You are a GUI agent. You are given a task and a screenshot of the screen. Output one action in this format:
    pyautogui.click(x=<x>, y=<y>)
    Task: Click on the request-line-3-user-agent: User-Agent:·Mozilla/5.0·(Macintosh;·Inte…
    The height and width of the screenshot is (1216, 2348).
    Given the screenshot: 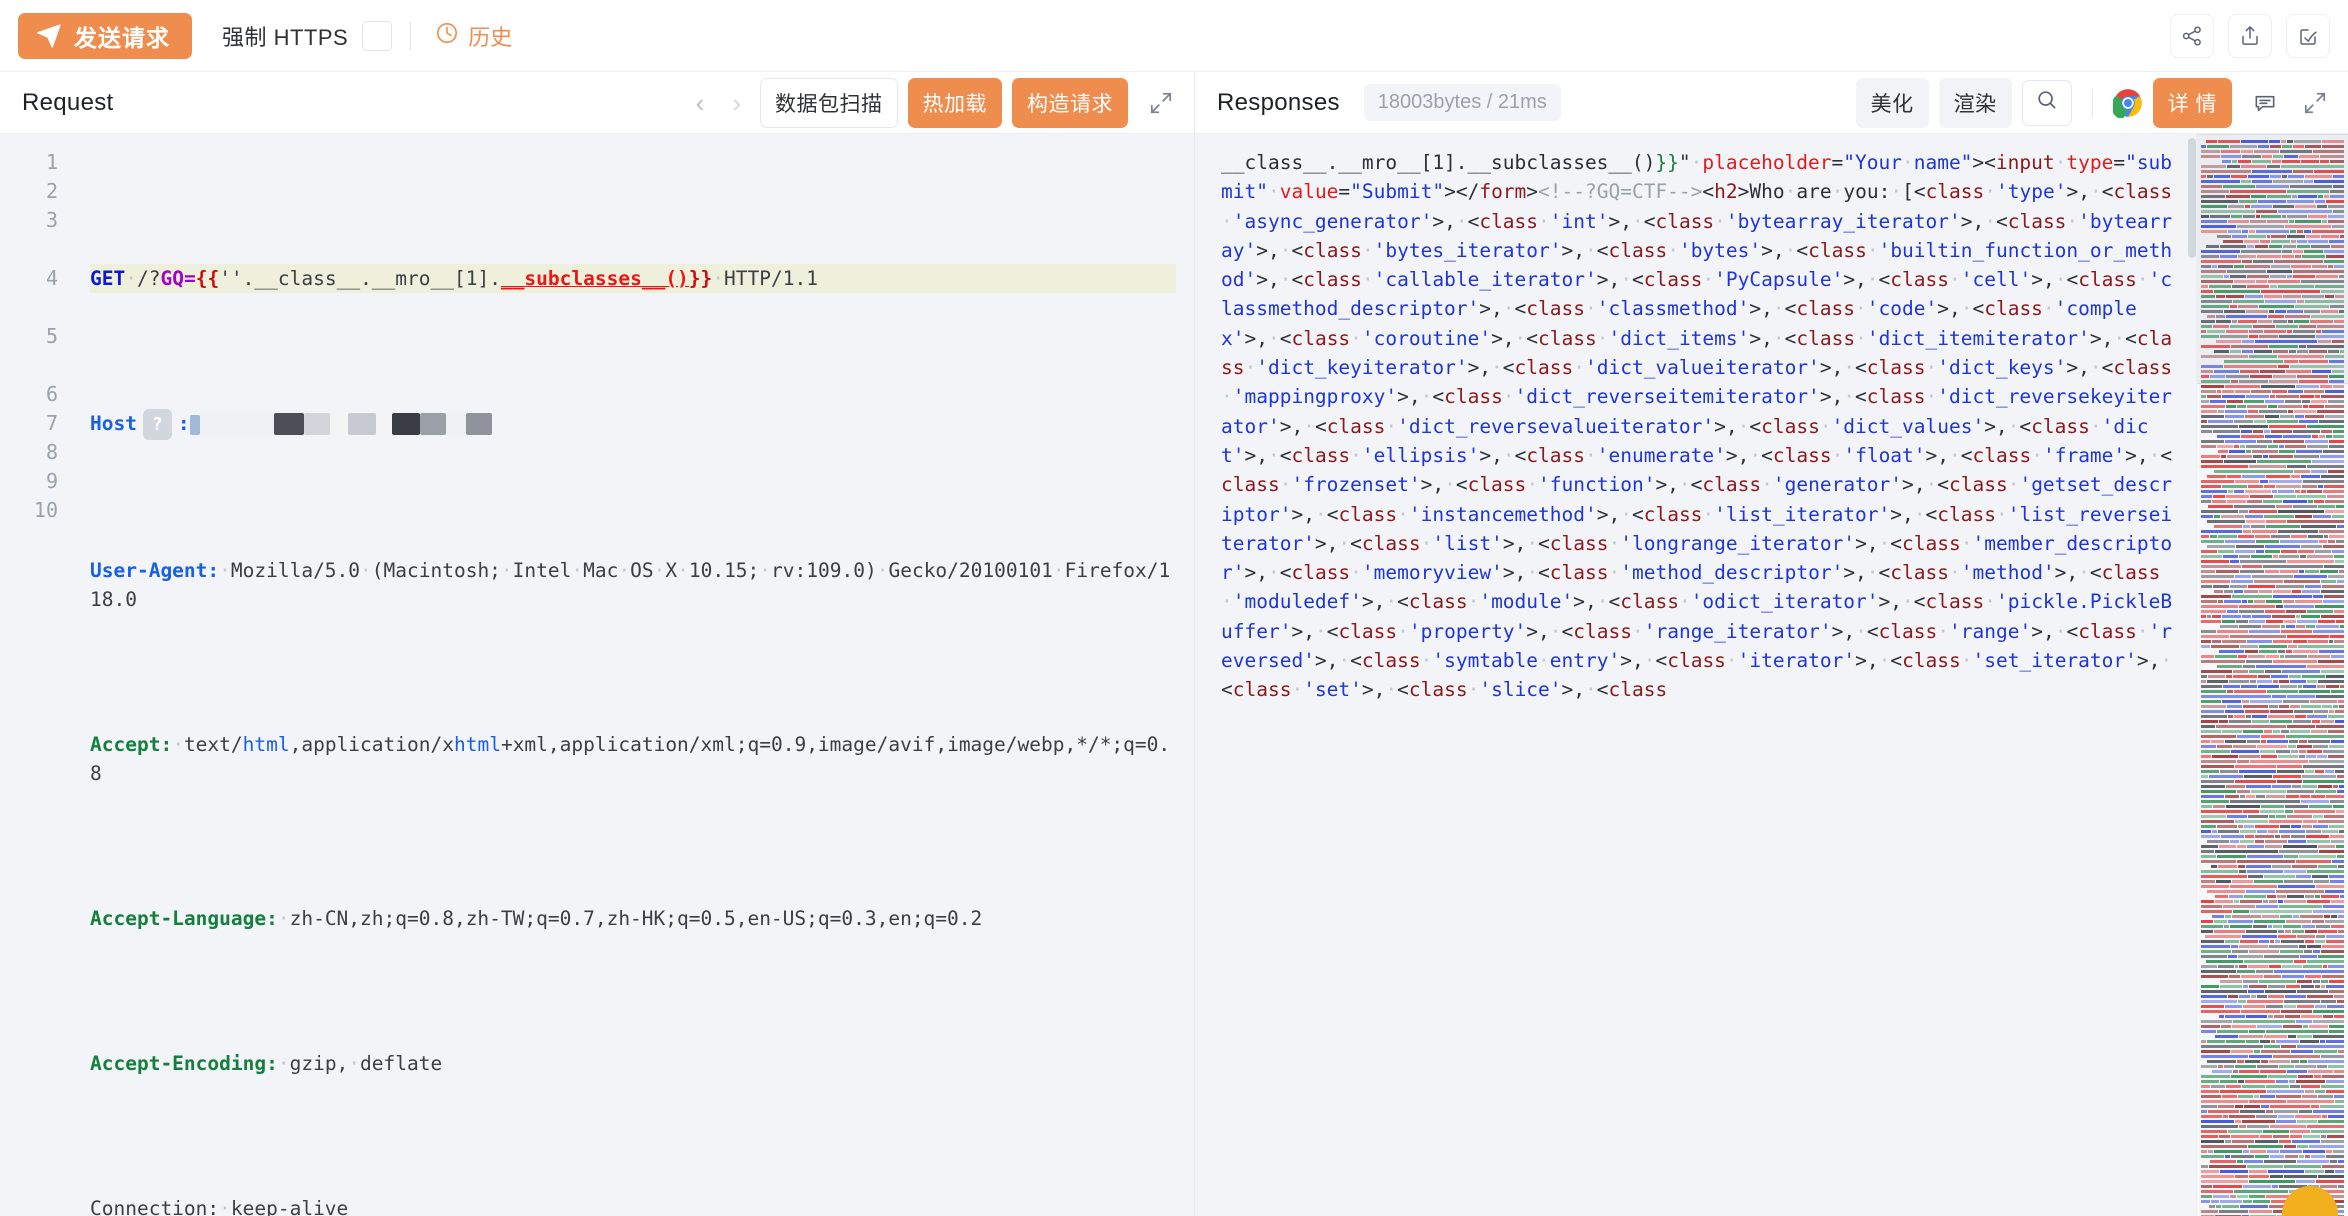 What is the action you would take?
    pyautogui.click(x=630, y=585)
    